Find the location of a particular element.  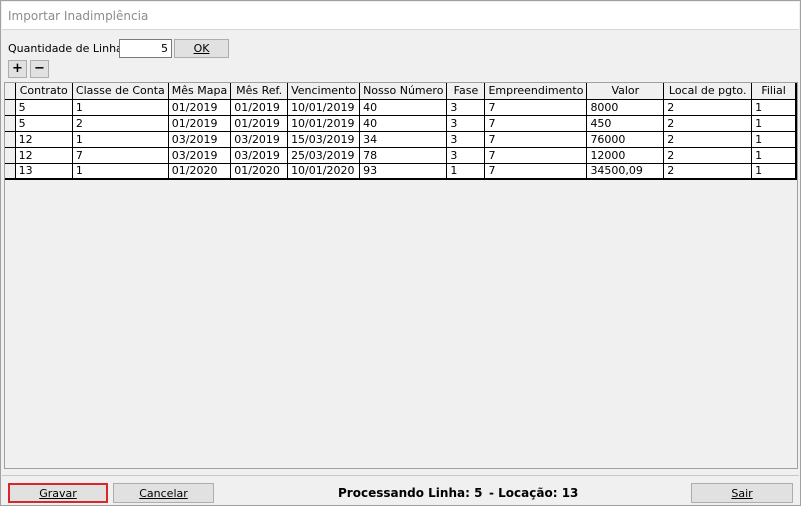

col-header-empreendimento: Empreendimento is located at coordinates (536, 91).